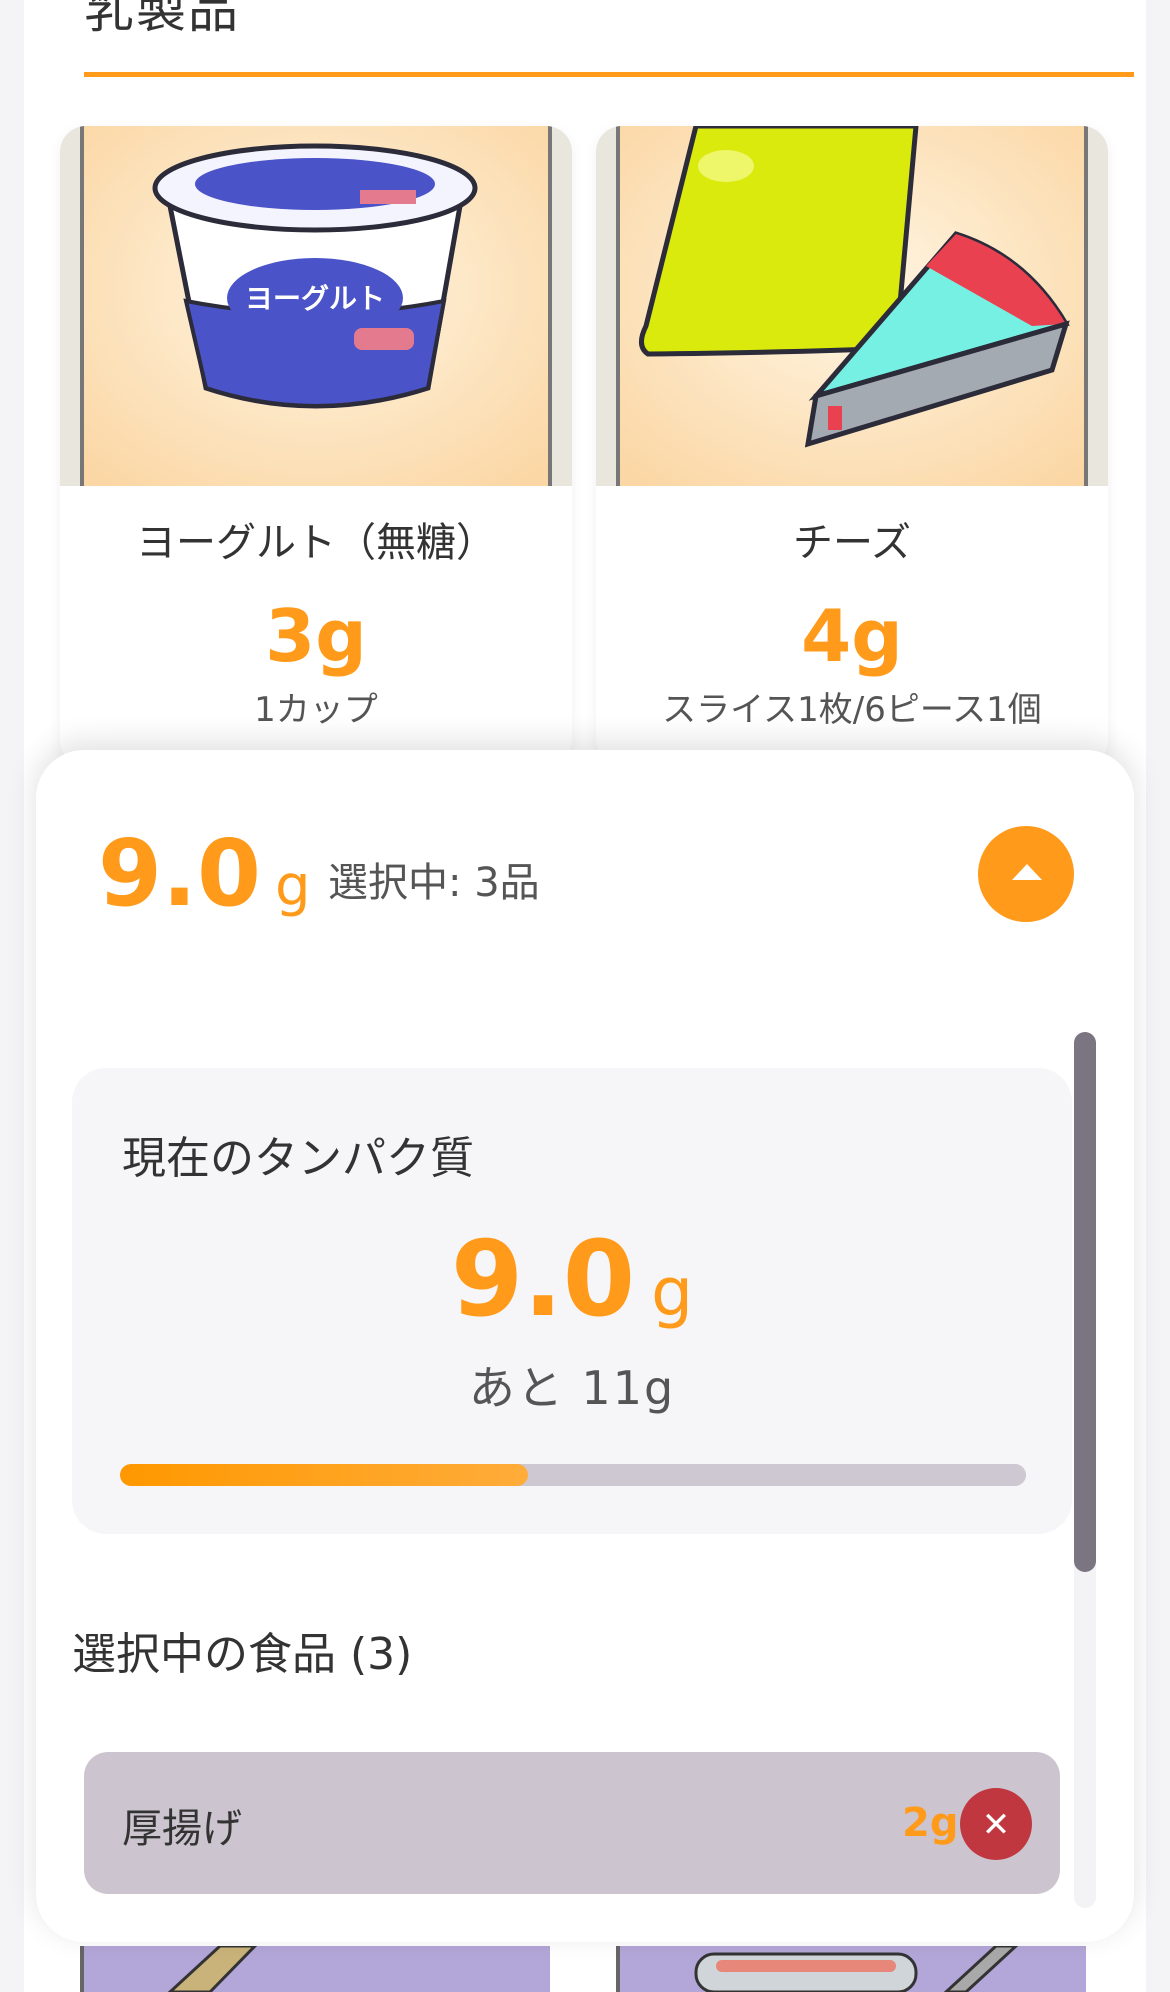 This screenshot has width=1170, height=1992. I want to click on section-title: 乳製品, so click(162, 19).